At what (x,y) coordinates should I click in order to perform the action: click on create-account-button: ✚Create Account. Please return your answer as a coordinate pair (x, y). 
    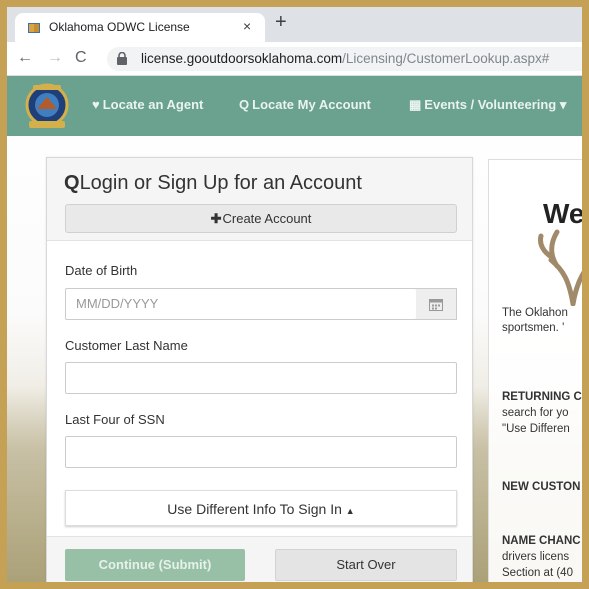
    Looking at the image, I should click on (261, 218).